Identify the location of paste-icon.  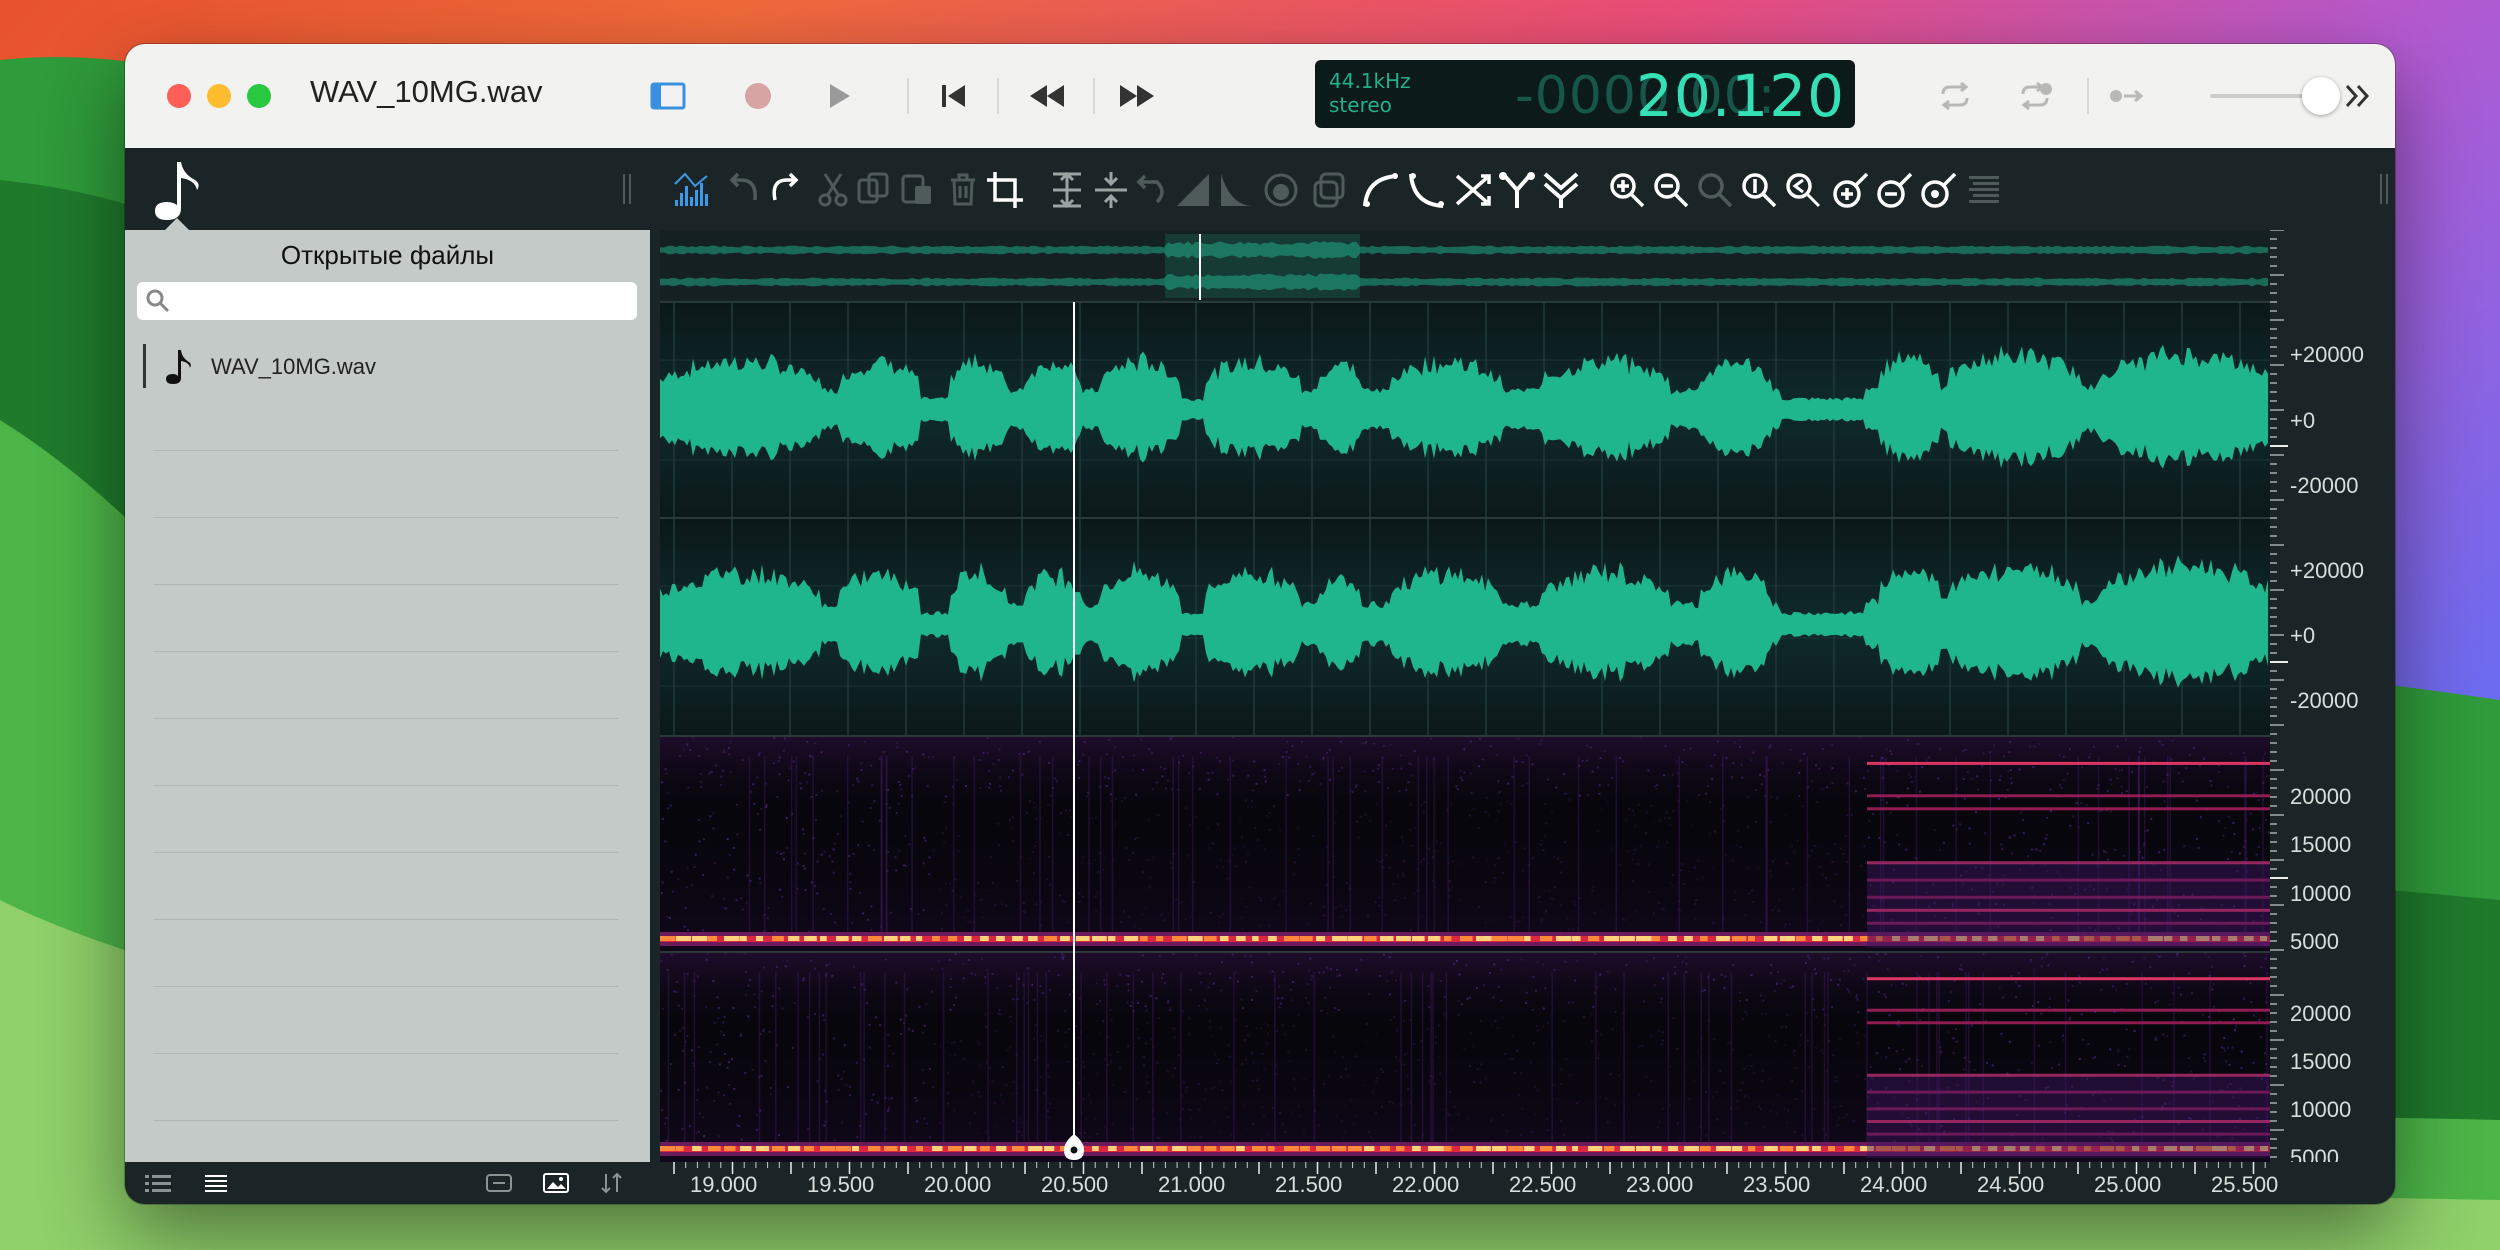
(916, 189).